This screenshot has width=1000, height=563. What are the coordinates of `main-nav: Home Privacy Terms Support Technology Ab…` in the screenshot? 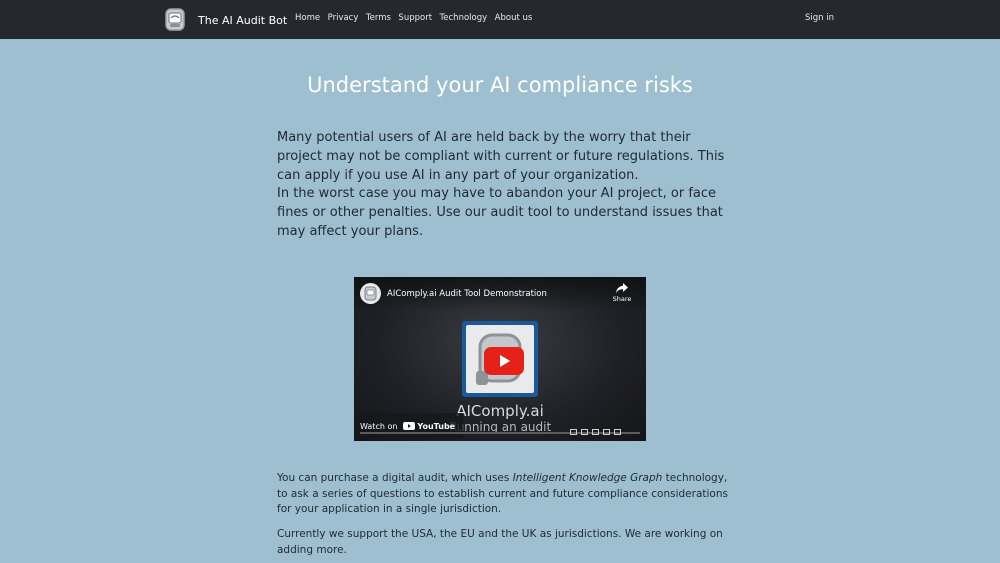 It's located at (417, 18).